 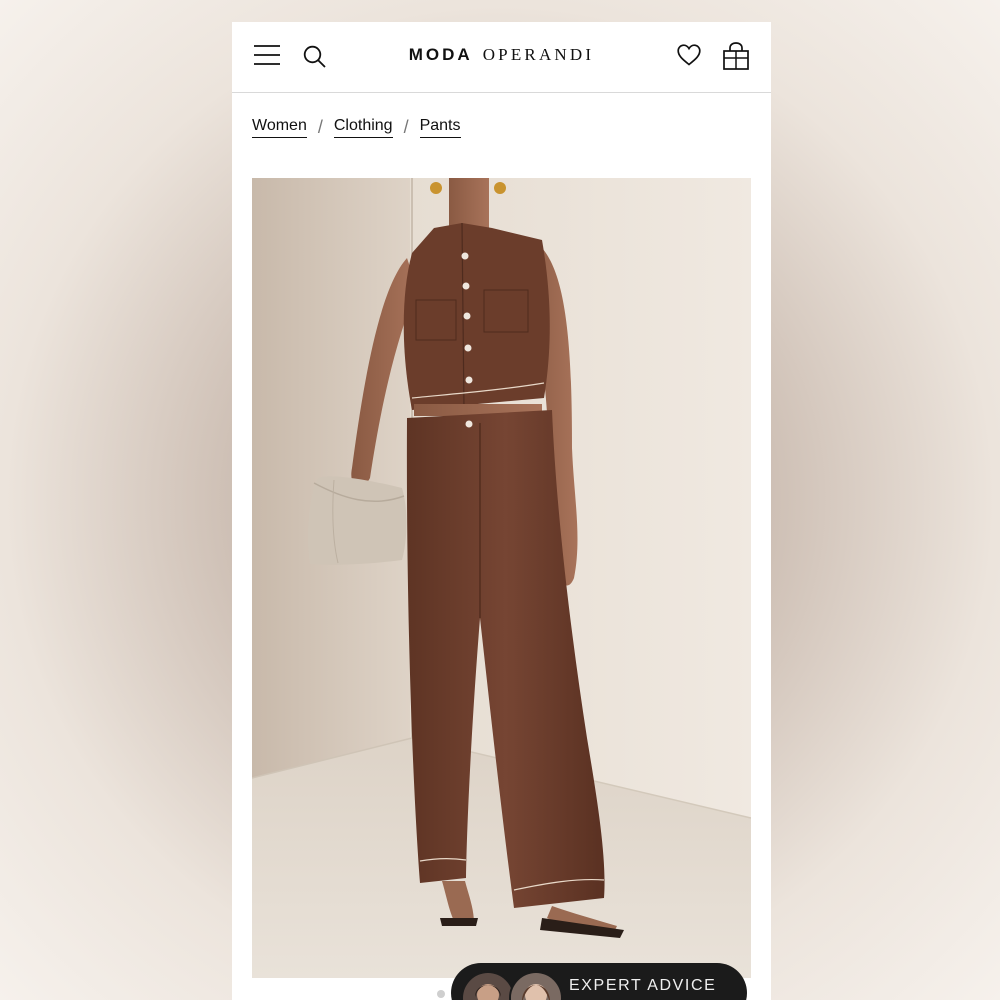 I want to click on shopping-bag-icon, so click(x=736, y=56).